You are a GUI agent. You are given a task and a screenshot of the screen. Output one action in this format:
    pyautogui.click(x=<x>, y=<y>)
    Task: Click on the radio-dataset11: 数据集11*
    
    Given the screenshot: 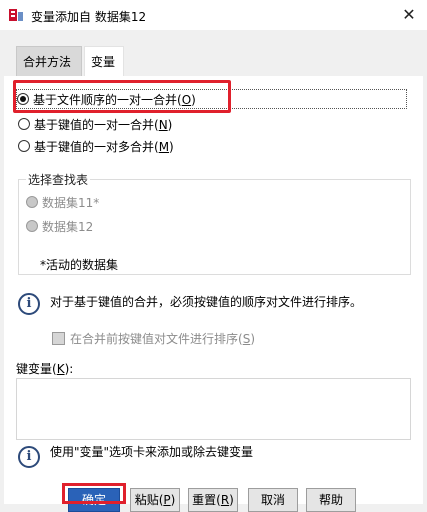 What is the action you would take?
    pyautogui.click(x=62, y=202)
    